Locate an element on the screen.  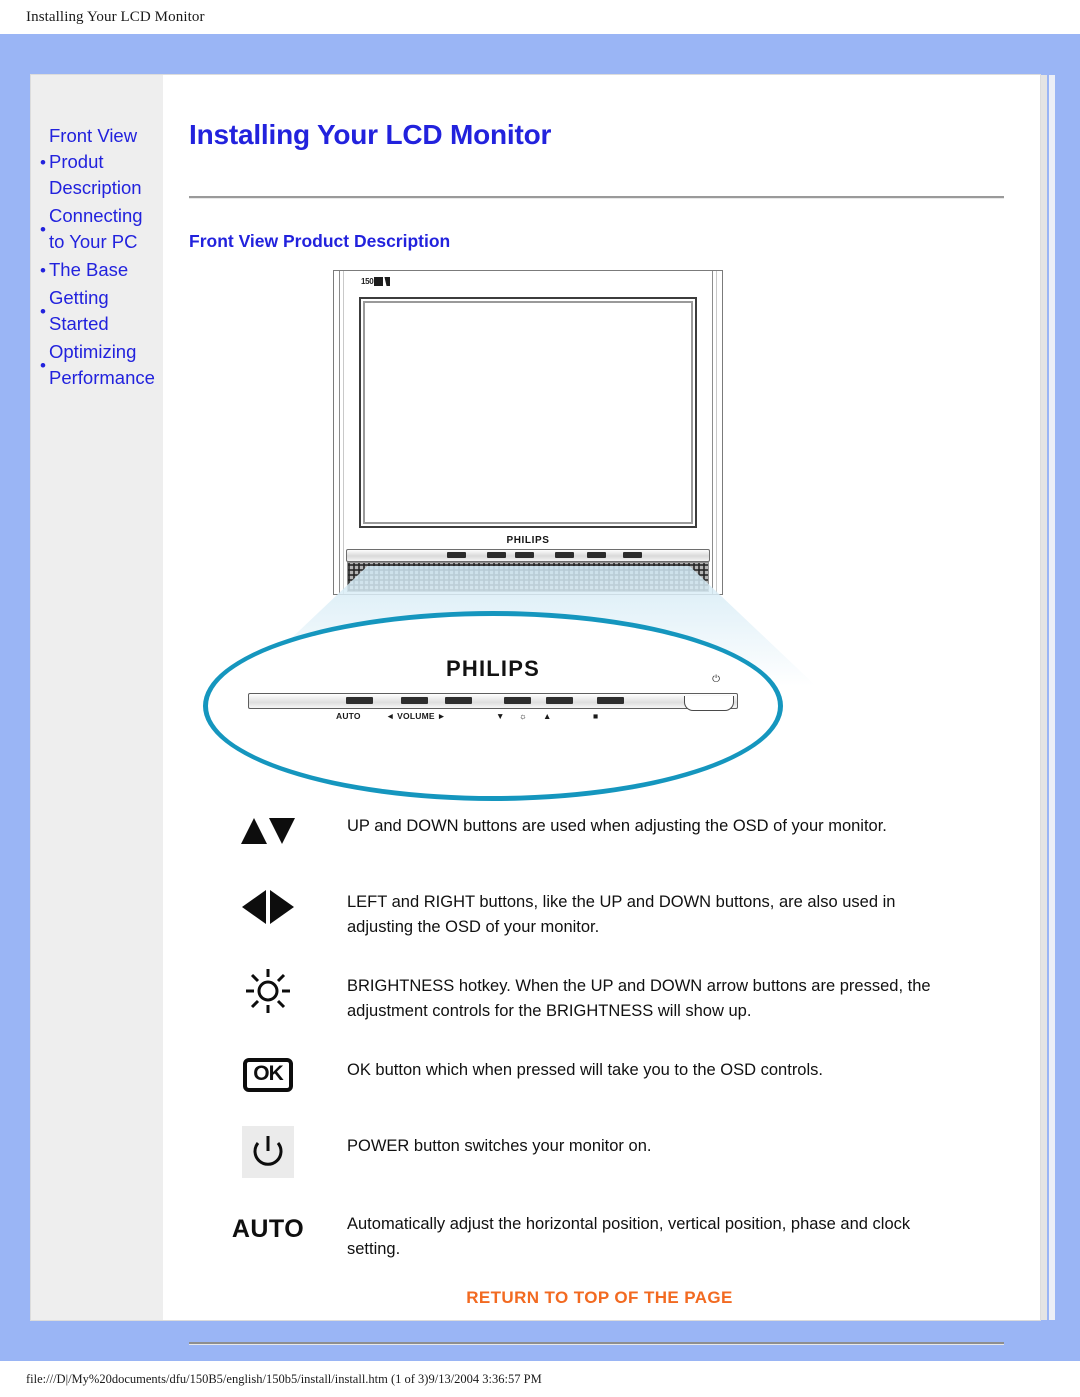
description-row-power: POWER button switches your monitor on. is located at coordinates (603, 1152).